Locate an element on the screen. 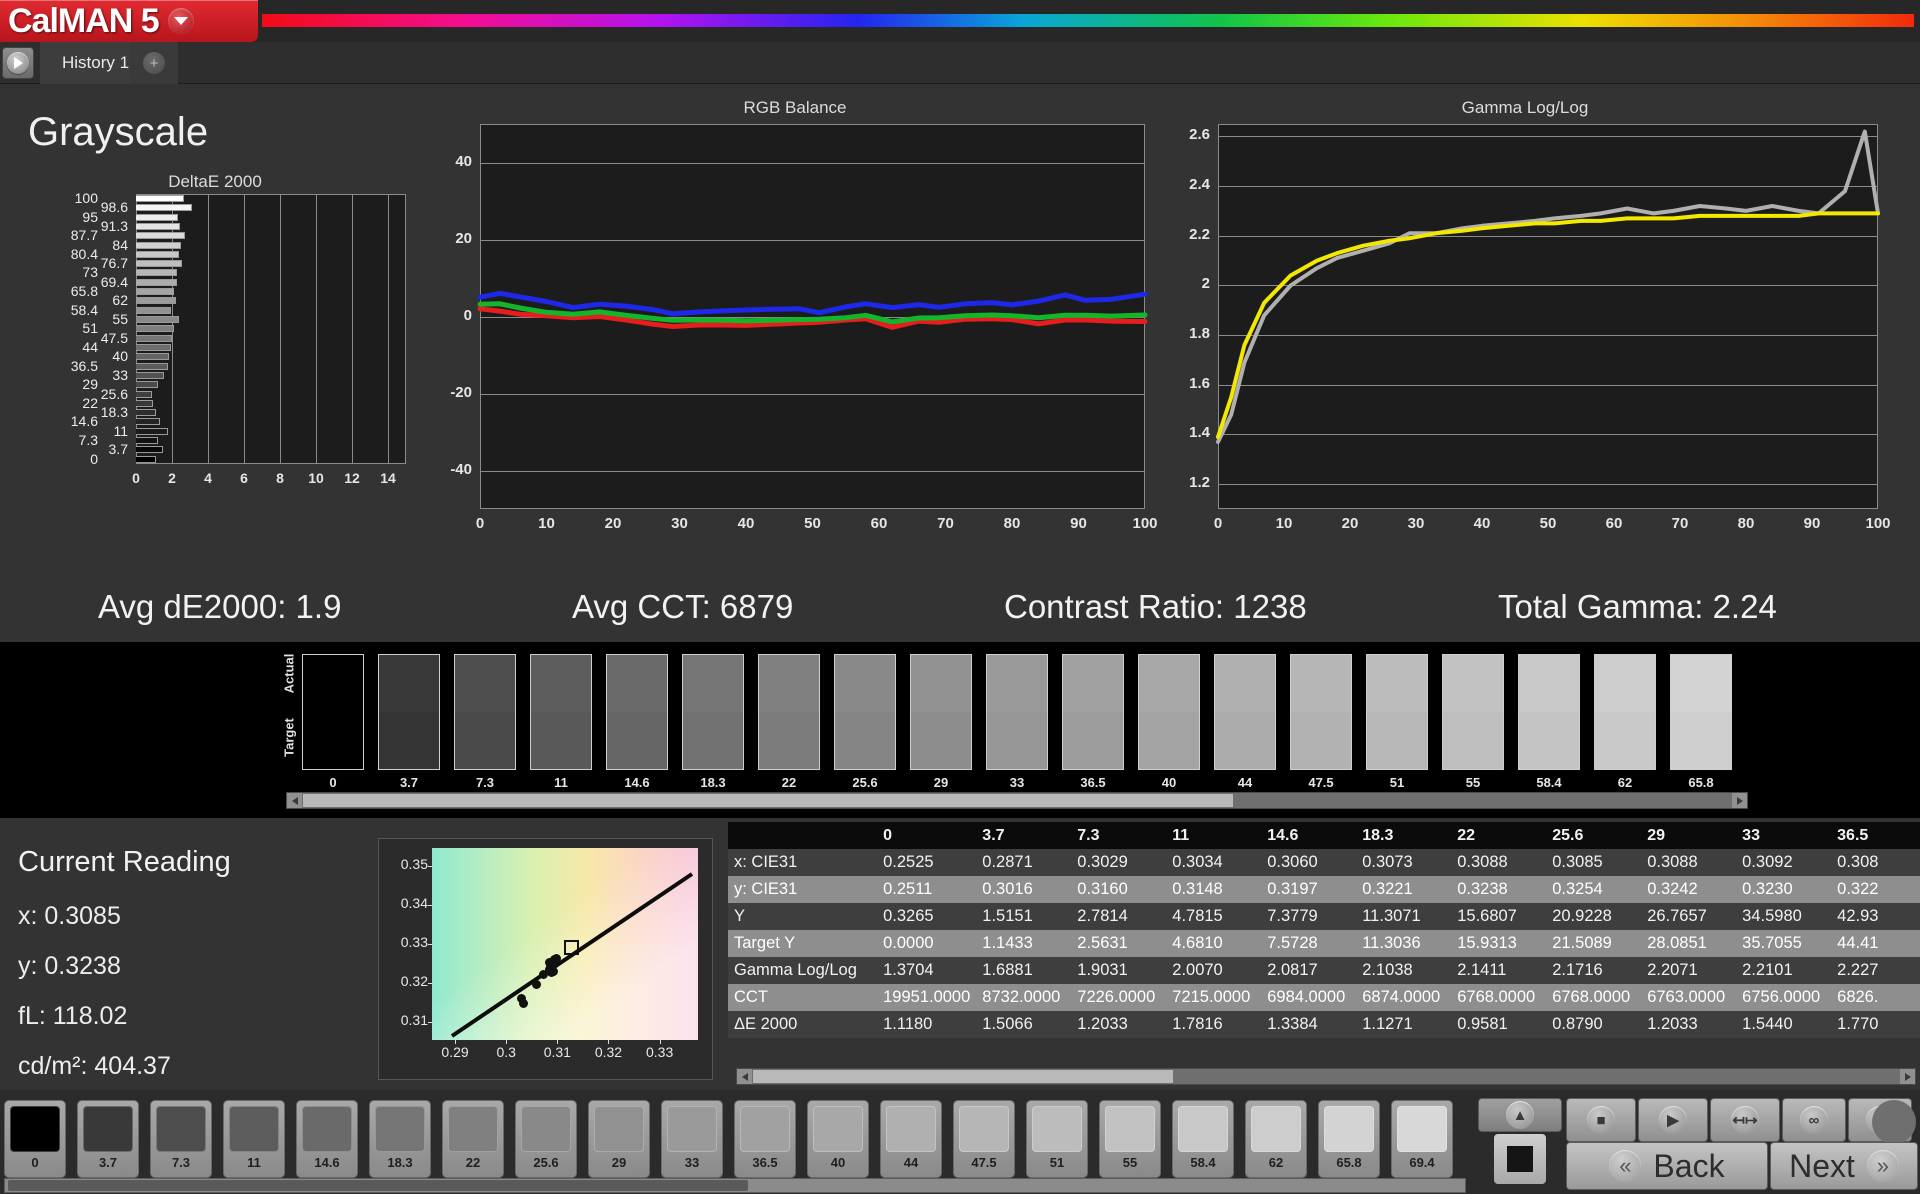 This screenshot has height=1194, width=1920. bottom-patch-button: 29 is located at coordinates (619, 1139).